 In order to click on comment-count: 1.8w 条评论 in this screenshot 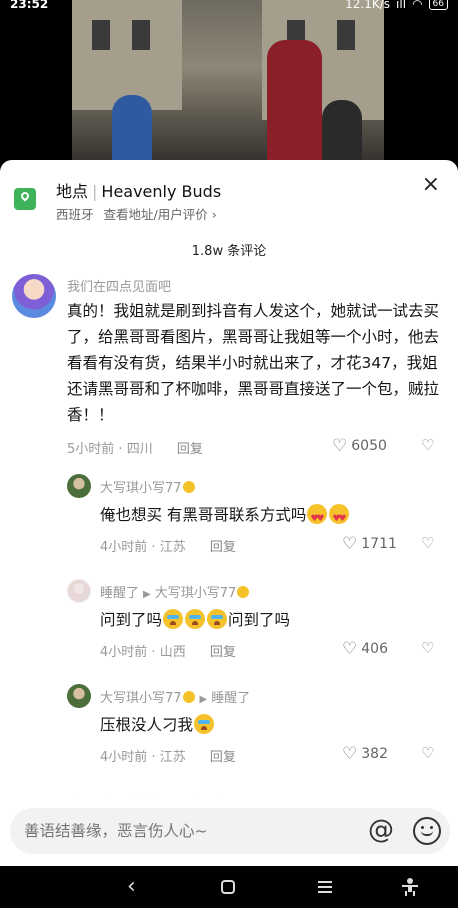, I will do `click(229, 251)`.